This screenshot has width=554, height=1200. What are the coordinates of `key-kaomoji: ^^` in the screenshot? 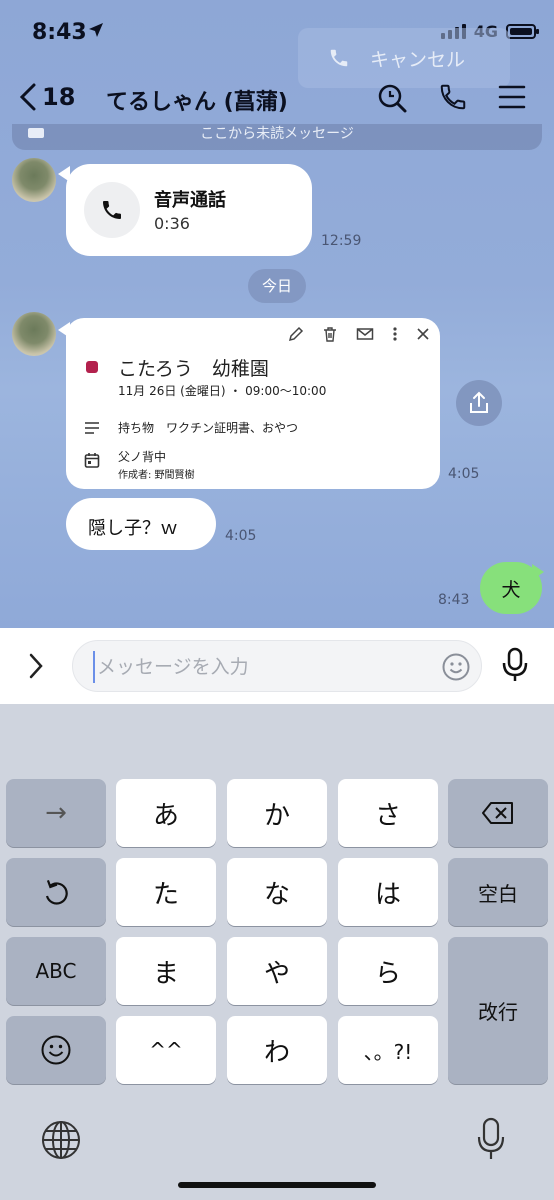 It's located at (166, 1050).